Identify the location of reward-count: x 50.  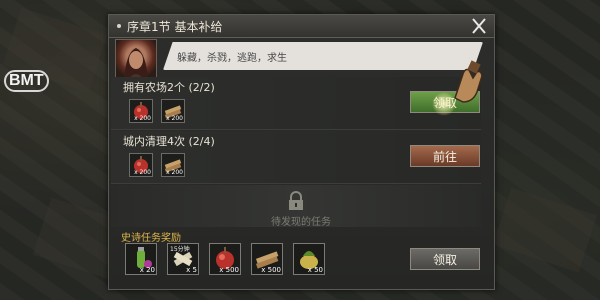
(315, 270).